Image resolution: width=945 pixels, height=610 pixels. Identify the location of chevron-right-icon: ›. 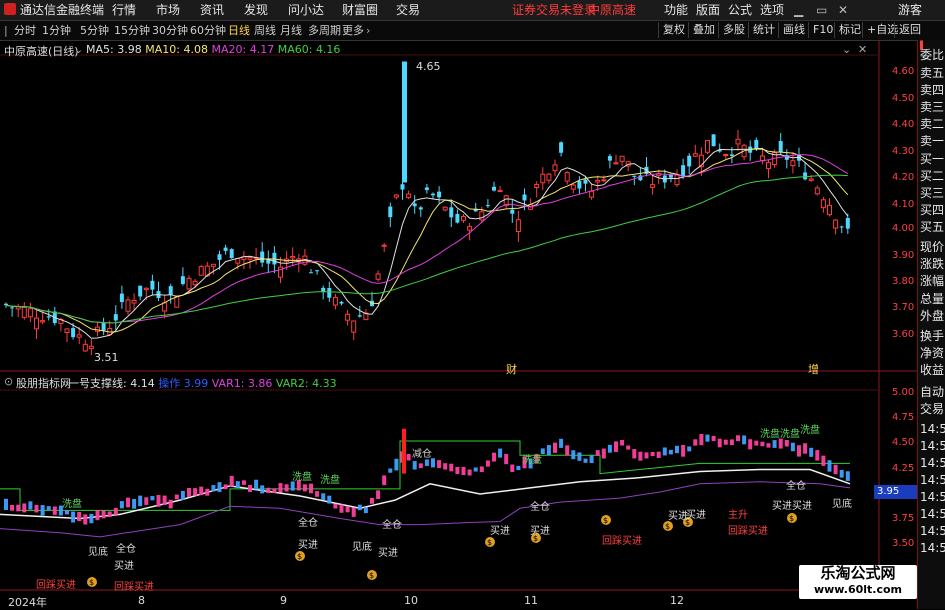
(368, 30).